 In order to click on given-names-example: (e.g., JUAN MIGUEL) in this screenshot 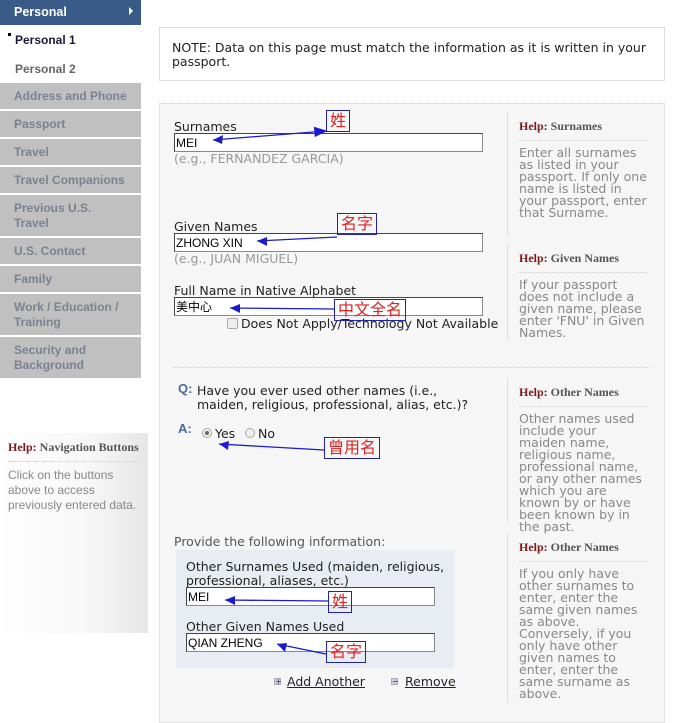, I will do `click(236, 258)`.